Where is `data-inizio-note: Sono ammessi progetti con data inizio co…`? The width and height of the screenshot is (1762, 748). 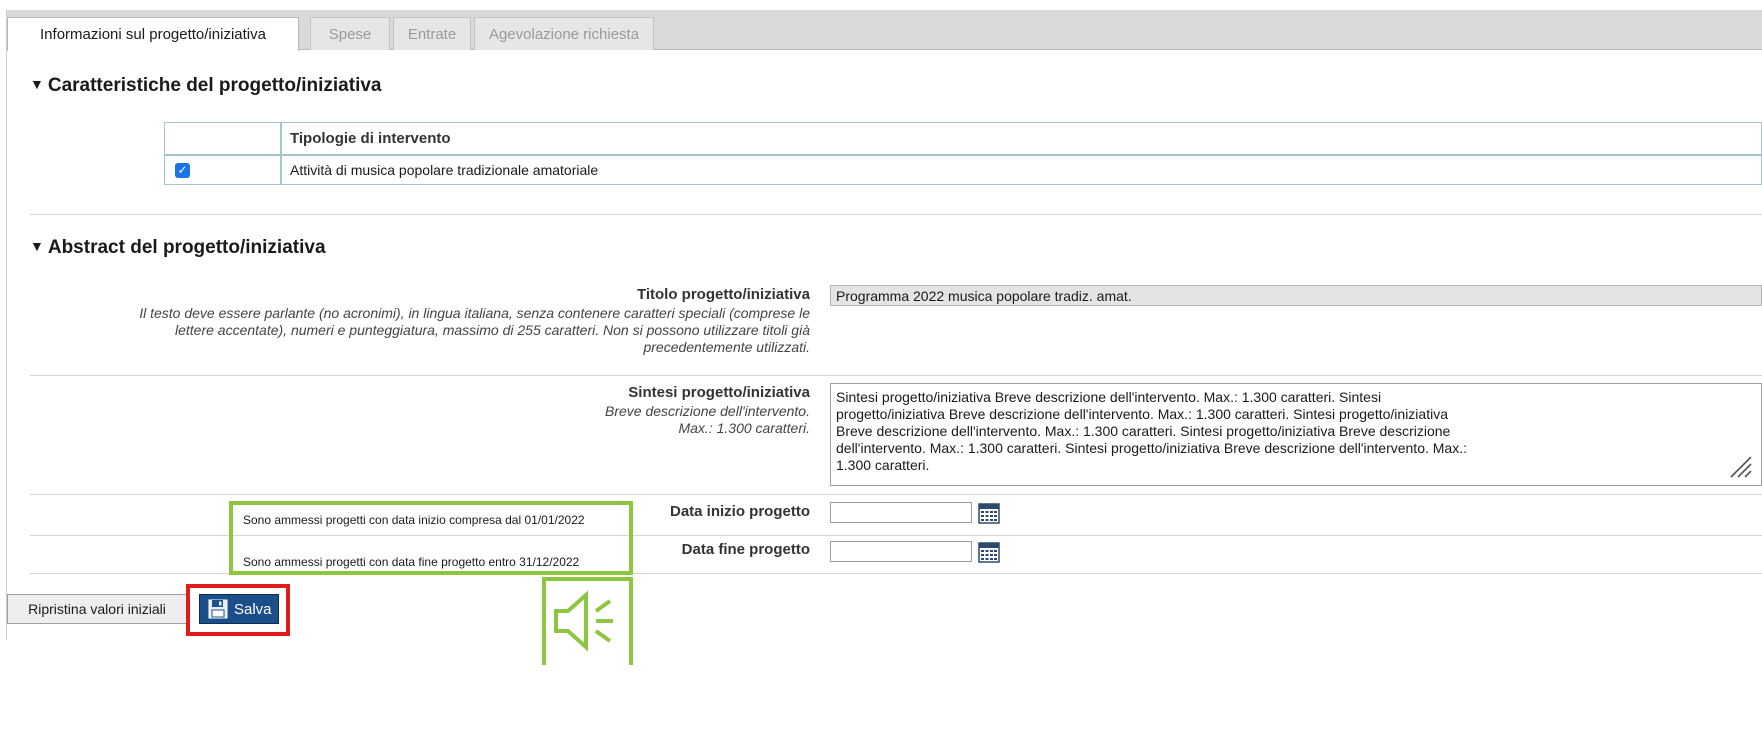 data-inizio-note: Sono ammessi progetti con data inizio co… is located at coordinates (414, 520).